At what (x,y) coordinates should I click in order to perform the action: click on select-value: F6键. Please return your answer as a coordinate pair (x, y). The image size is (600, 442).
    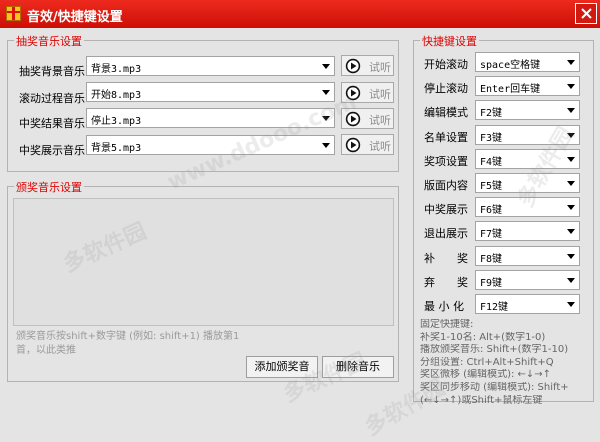
    Looking at the image, I should click on (491, 210).